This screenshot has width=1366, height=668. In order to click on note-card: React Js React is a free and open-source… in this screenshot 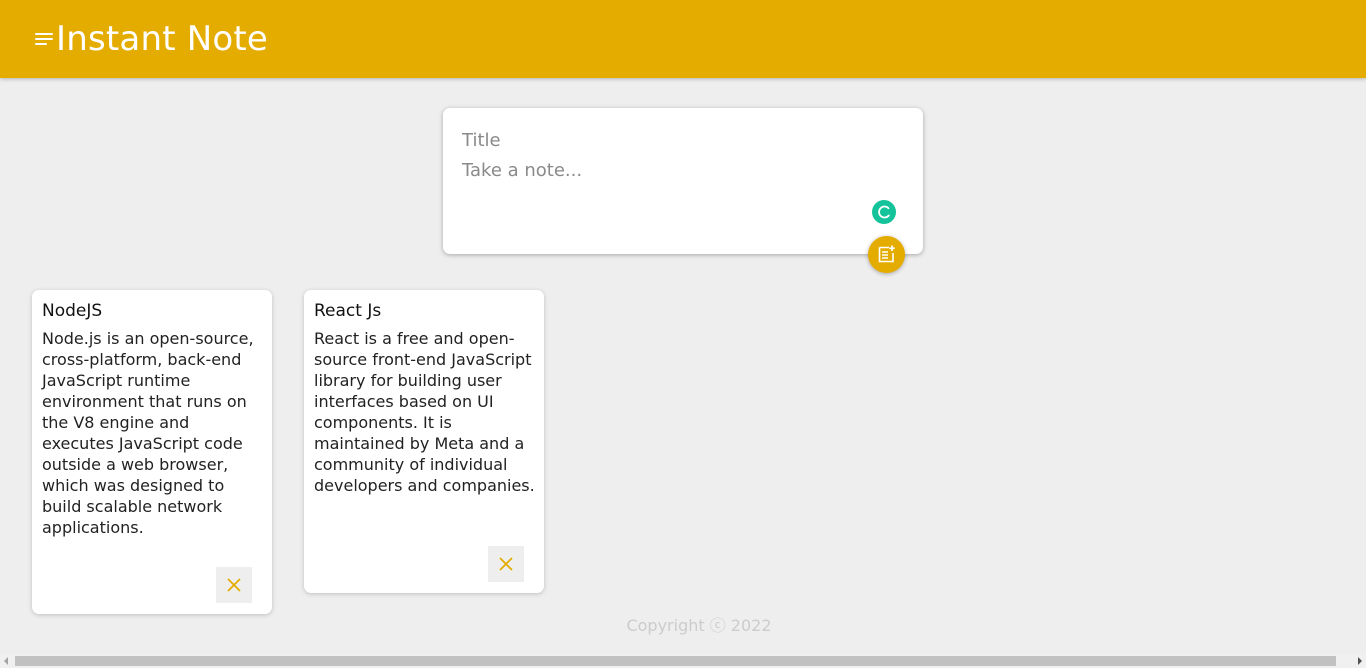, I will do `click(424, 441)`.